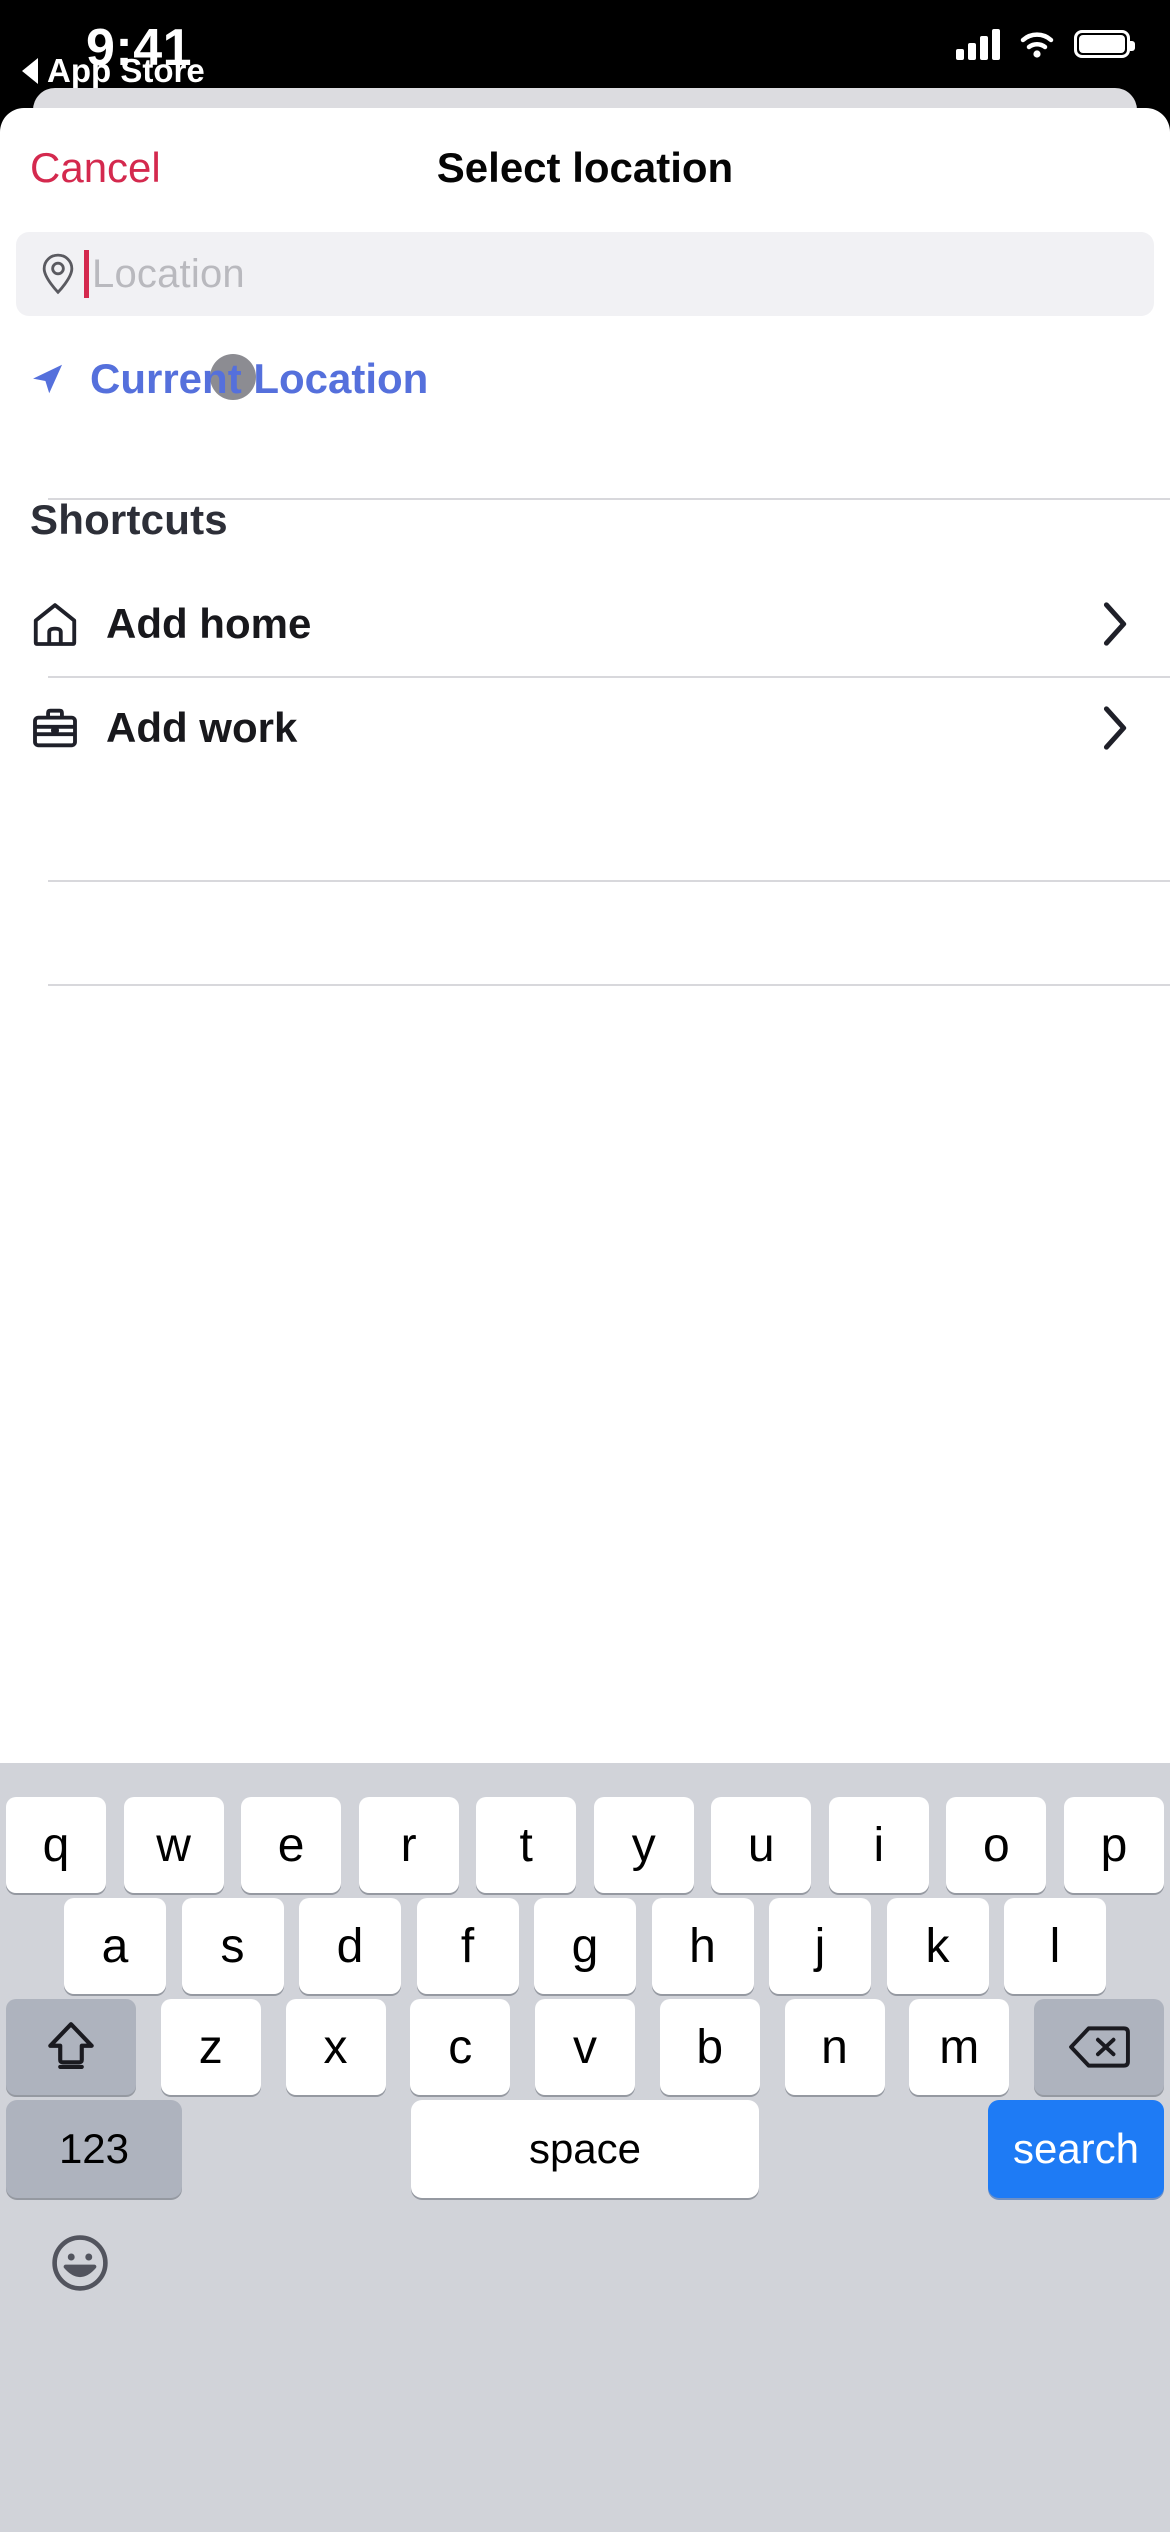 Image resolution: width=1170 pixels, height=2532 pixels. I want to click on search-input-placeholder: Location, so click(168, 273).